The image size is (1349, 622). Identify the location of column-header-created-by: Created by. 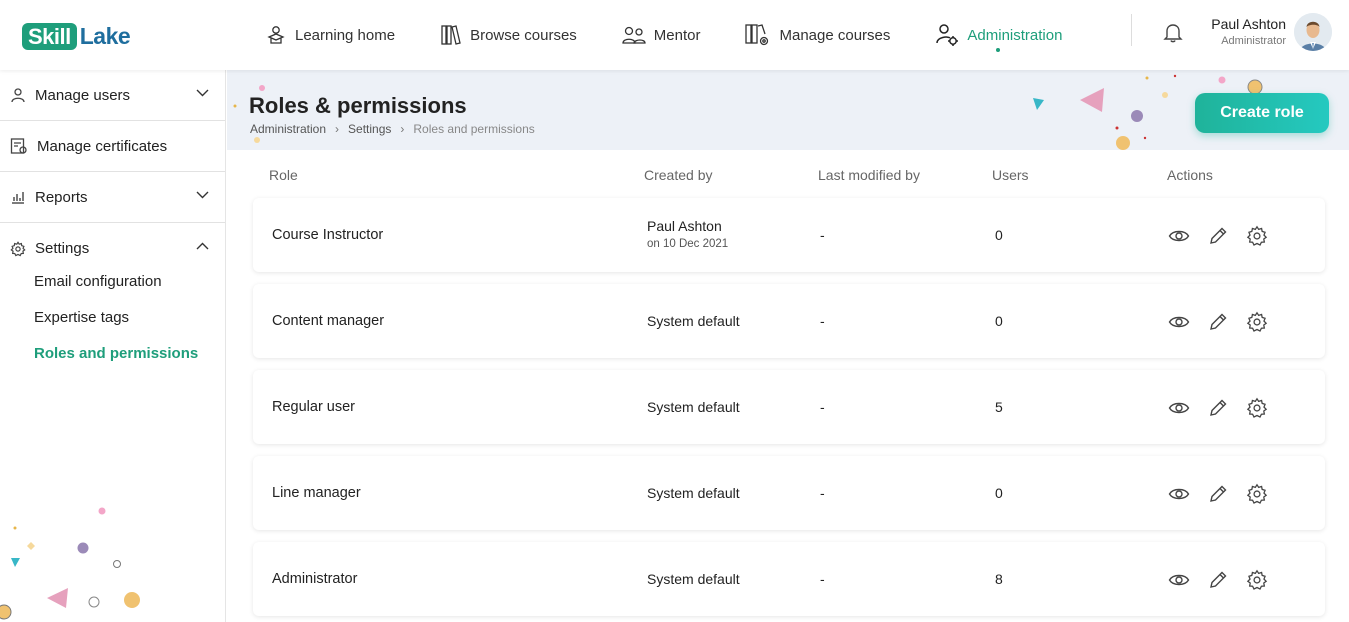
(678, 175).